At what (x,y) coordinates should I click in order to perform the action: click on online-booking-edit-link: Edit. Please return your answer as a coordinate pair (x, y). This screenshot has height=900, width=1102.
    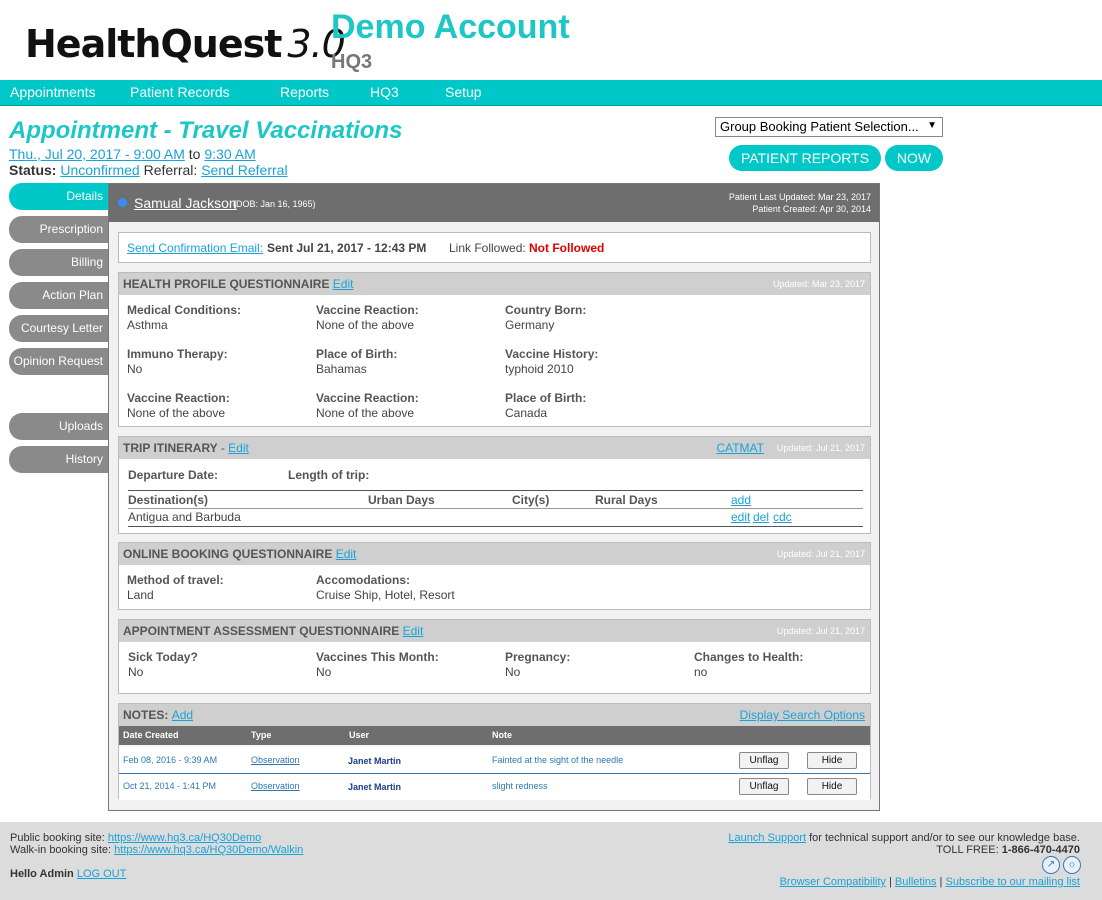
    Looking at the image, I should click on (346, 554).